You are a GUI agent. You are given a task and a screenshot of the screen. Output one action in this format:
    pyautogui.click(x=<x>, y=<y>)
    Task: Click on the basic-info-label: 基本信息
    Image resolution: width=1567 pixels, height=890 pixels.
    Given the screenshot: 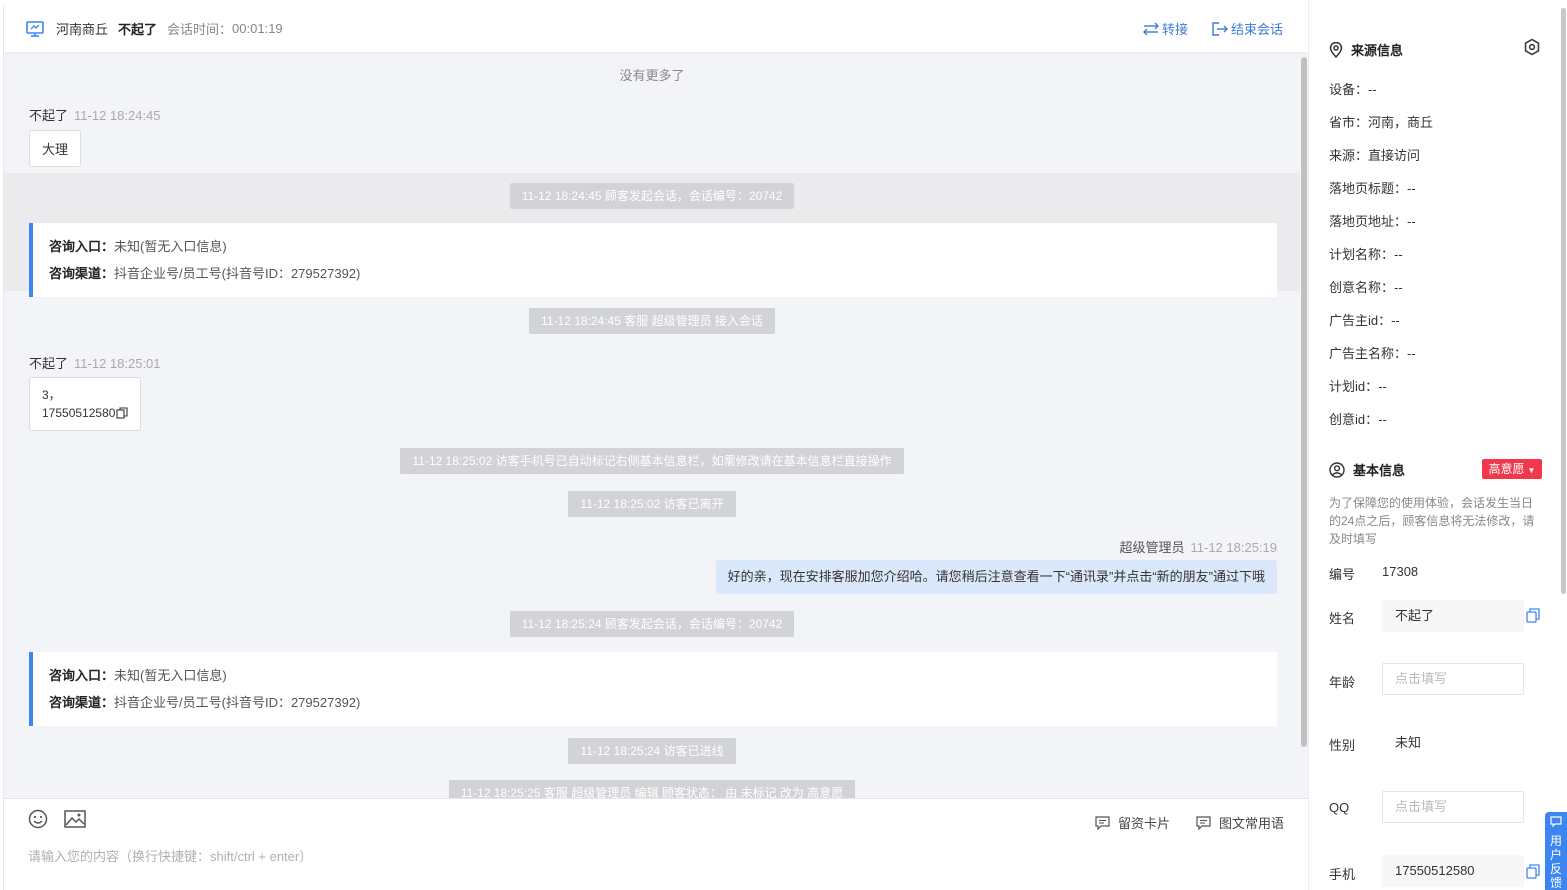 What is the action you would take?
    pyautogui.click(x=1379, y=470)
    